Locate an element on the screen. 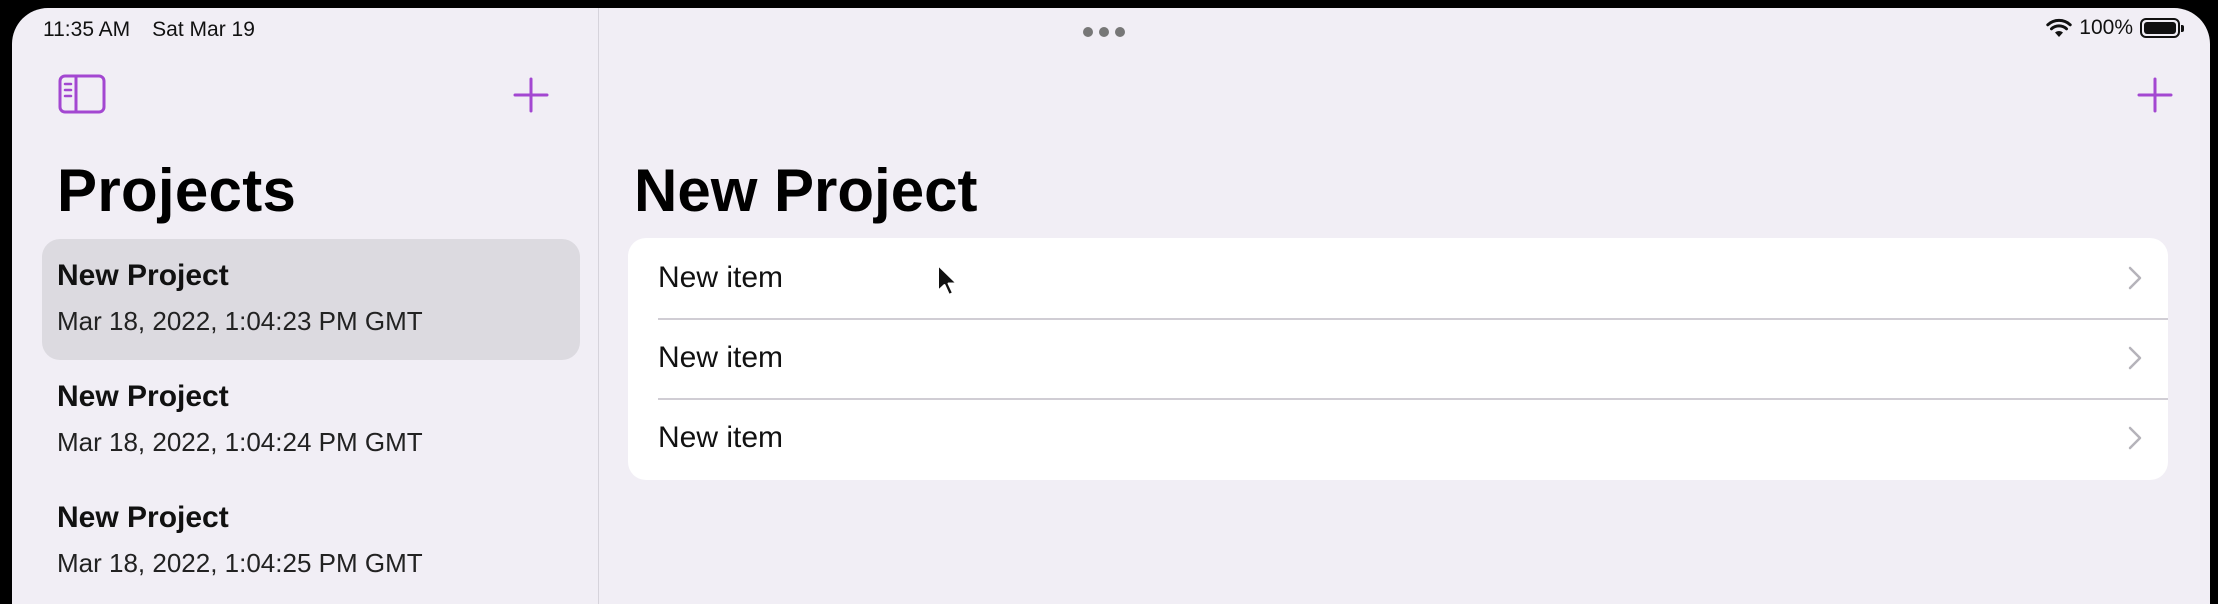 This screenshot has width=2218, height=604. sidebar-icon is located at coordinates (82, 94).